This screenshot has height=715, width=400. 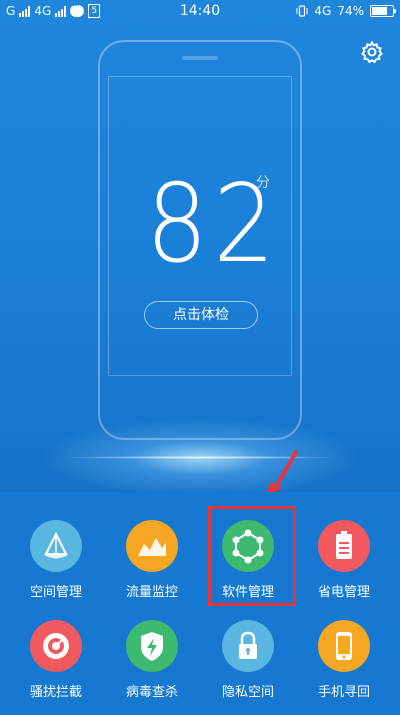 I want to click on tool-traffic-monitor: 流量监控, so click(x=152, y=549).